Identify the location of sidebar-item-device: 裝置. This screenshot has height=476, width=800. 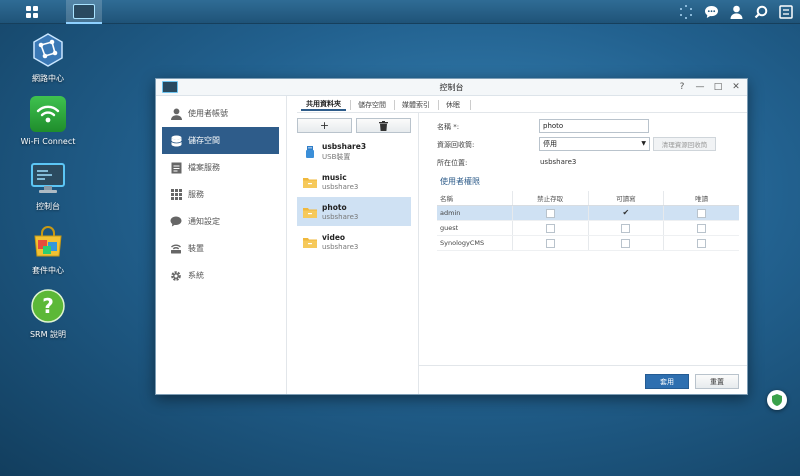
(220, 248).